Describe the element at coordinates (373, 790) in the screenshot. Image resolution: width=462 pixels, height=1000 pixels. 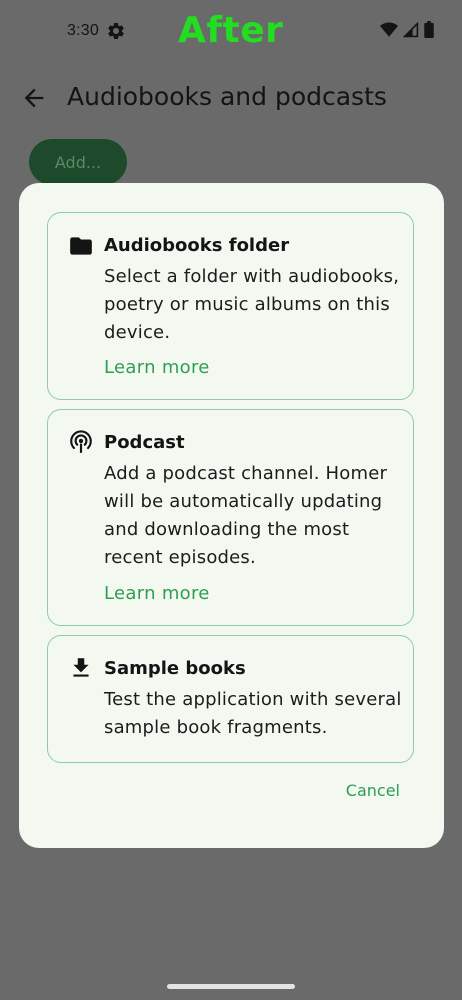
I see `cancel-button: Cancel` at that location.